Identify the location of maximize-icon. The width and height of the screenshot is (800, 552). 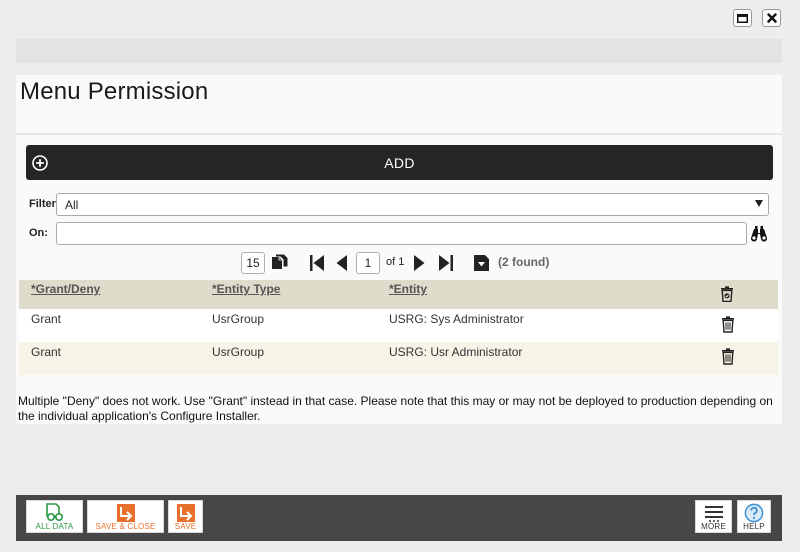
(742, 18).